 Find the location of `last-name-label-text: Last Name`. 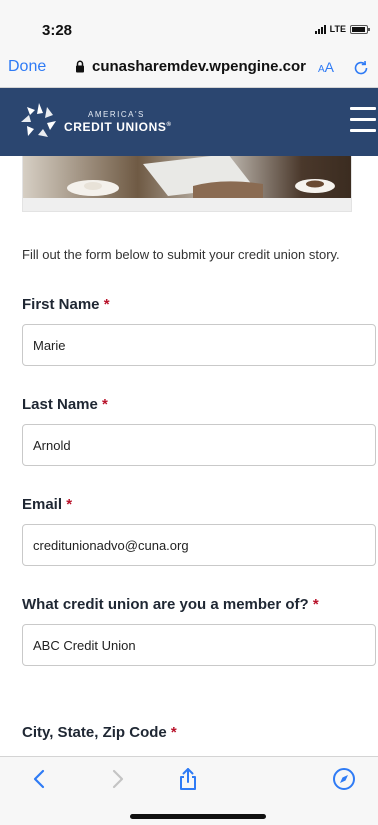

last-name-label-text: Last Name is located at coordinates (60, 404).